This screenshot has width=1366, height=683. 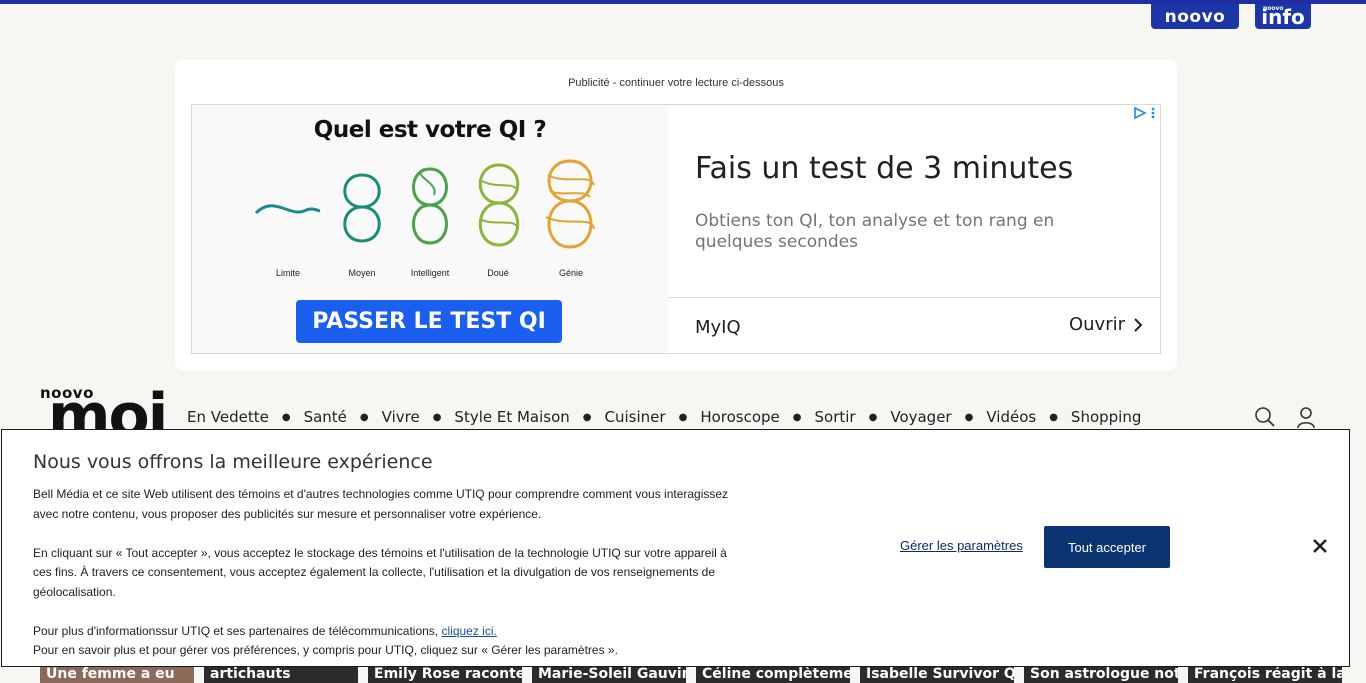 I want to click on close-icon, so click(x=1320, y=546).